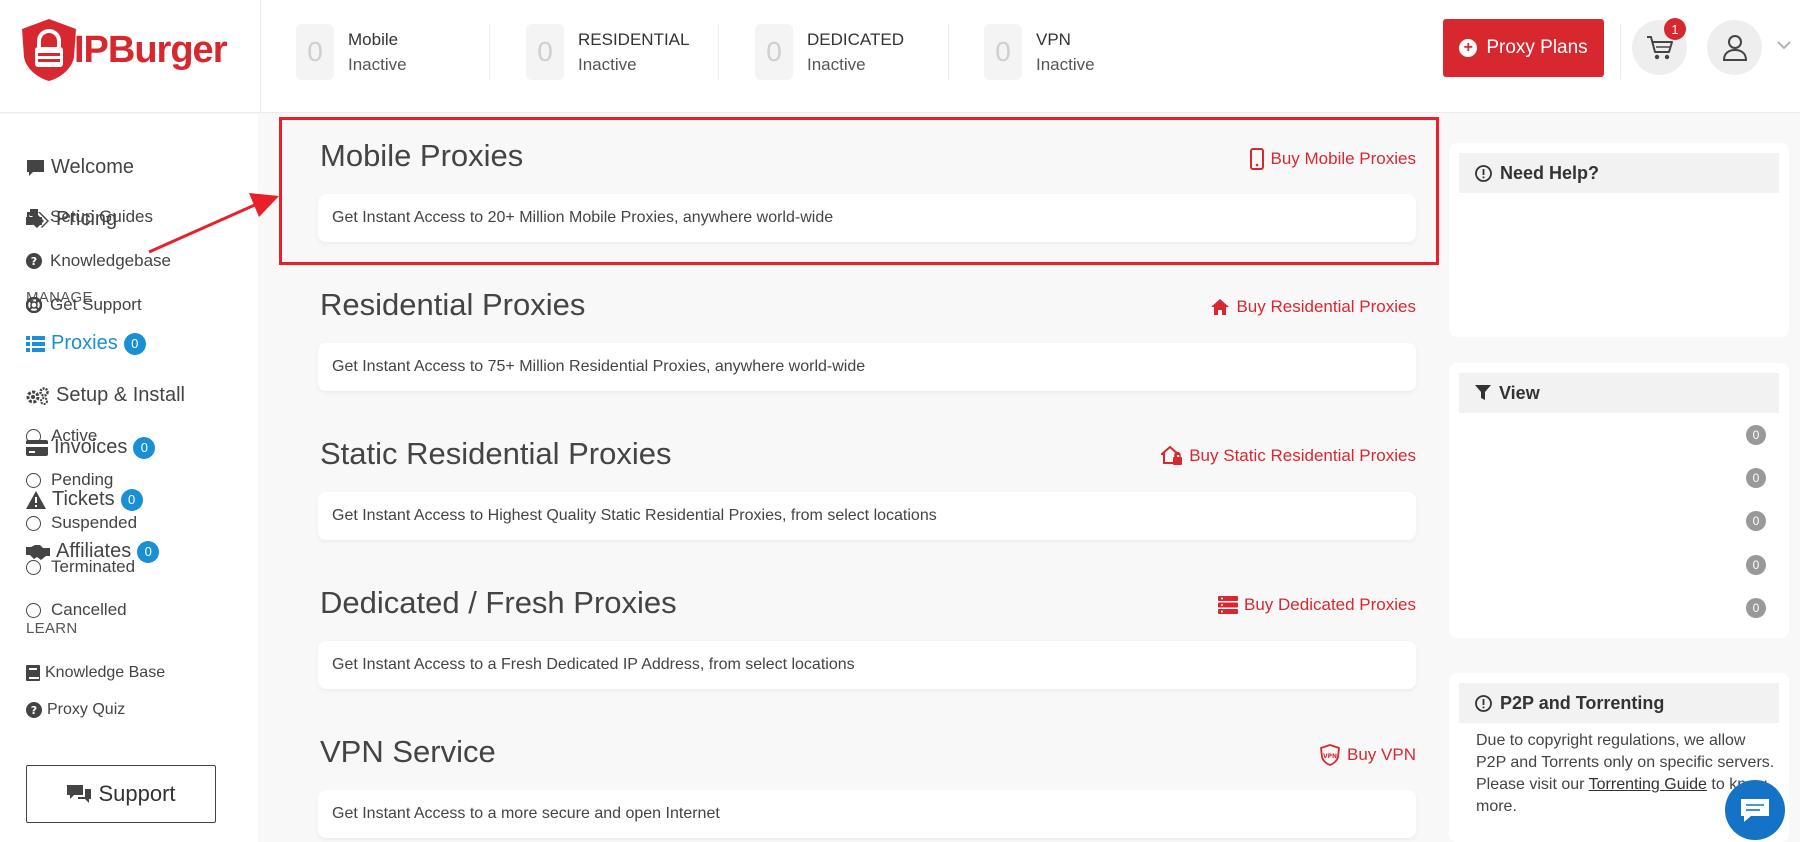 The image size is (1800, 842). What do you see at coordinates (75, 710) in the screenshot?
I see `sidebar-item-proxy-quiz: ? Proxy Quiz` at bounding box center [75, 710].